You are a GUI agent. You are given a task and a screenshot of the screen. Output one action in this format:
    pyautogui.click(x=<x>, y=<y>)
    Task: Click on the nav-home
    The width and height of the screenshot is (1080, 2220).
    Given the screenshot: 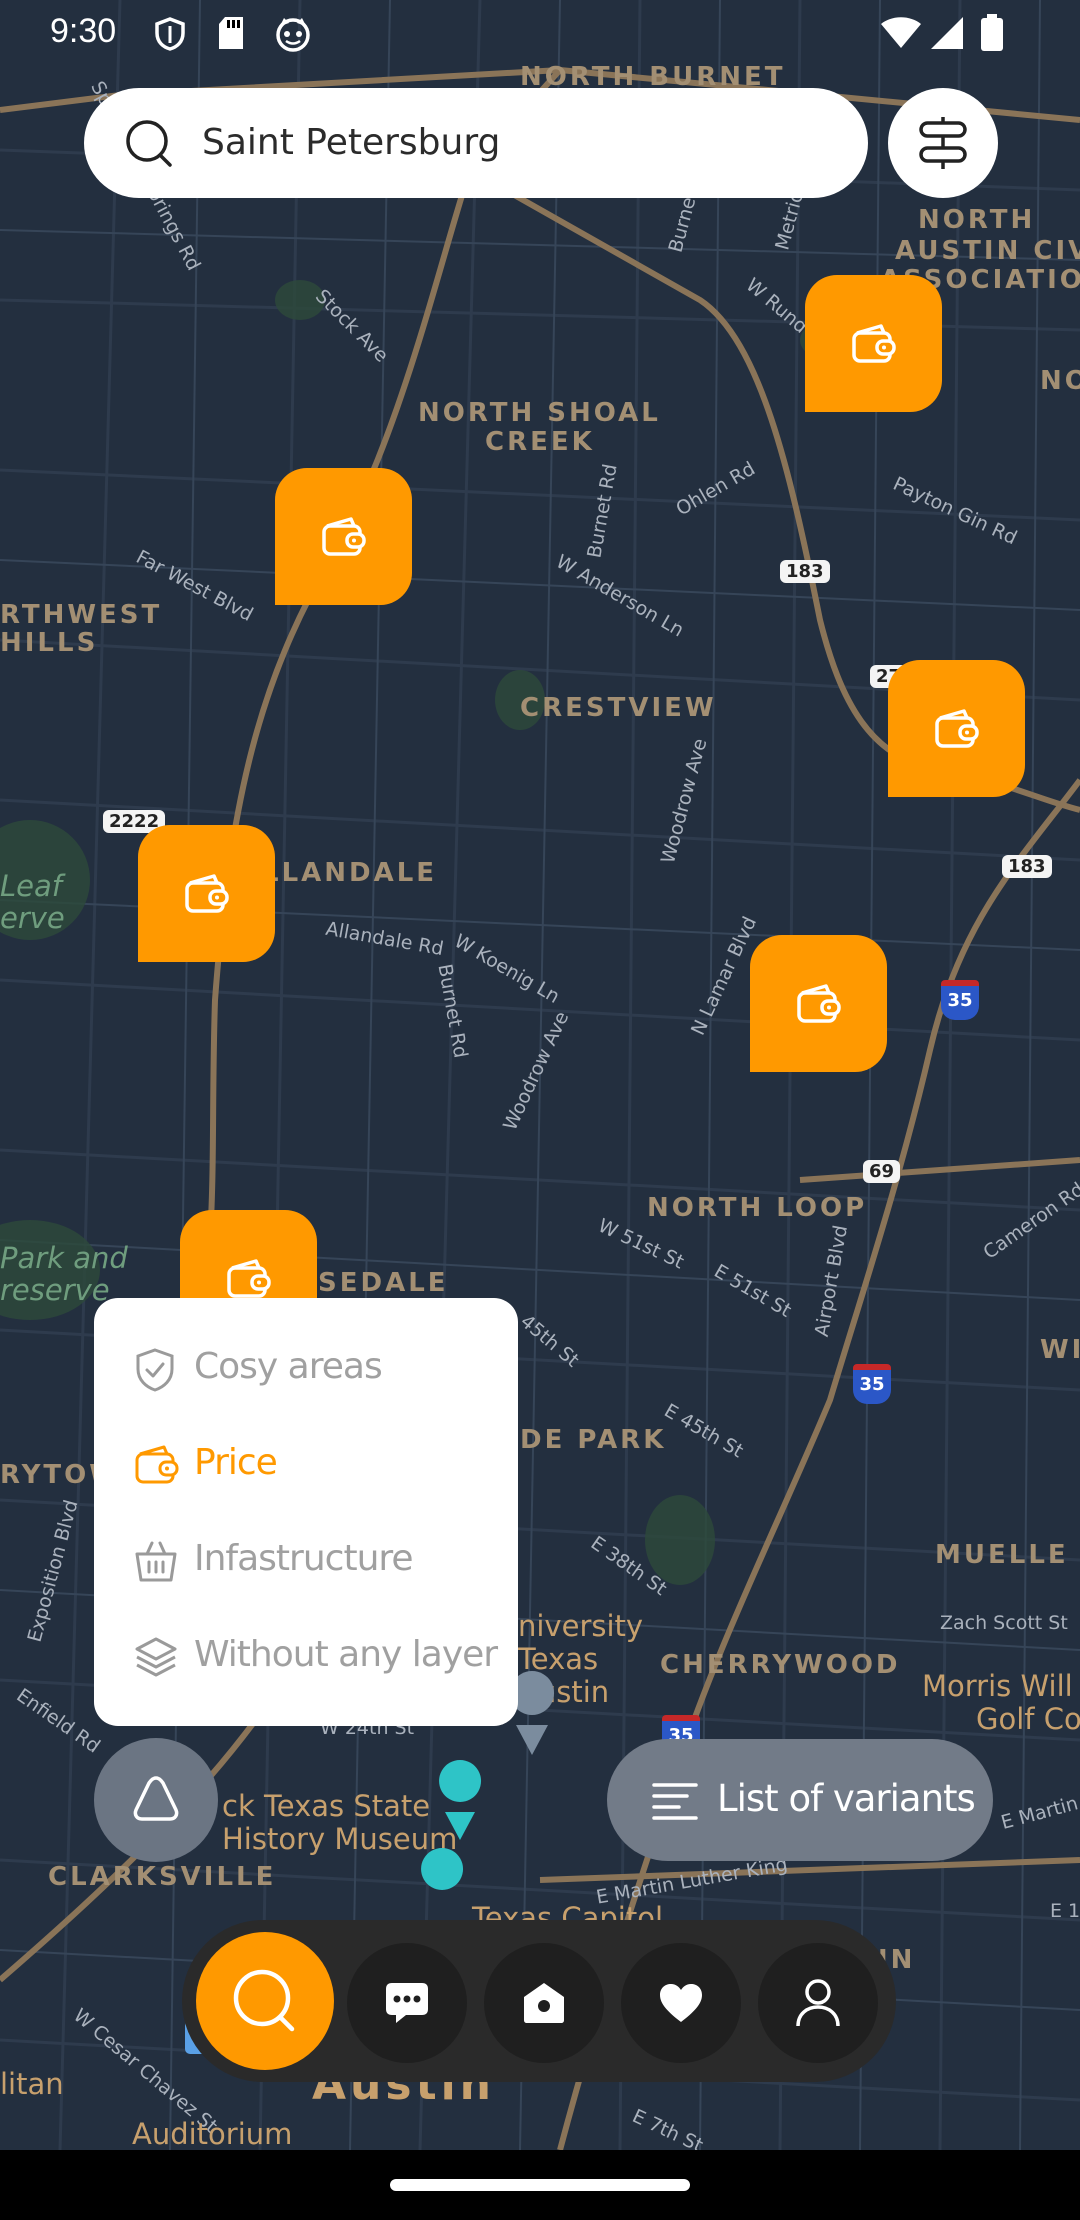 What is the action you would take?
    pyautogui.click(x=544, y=2003)
    